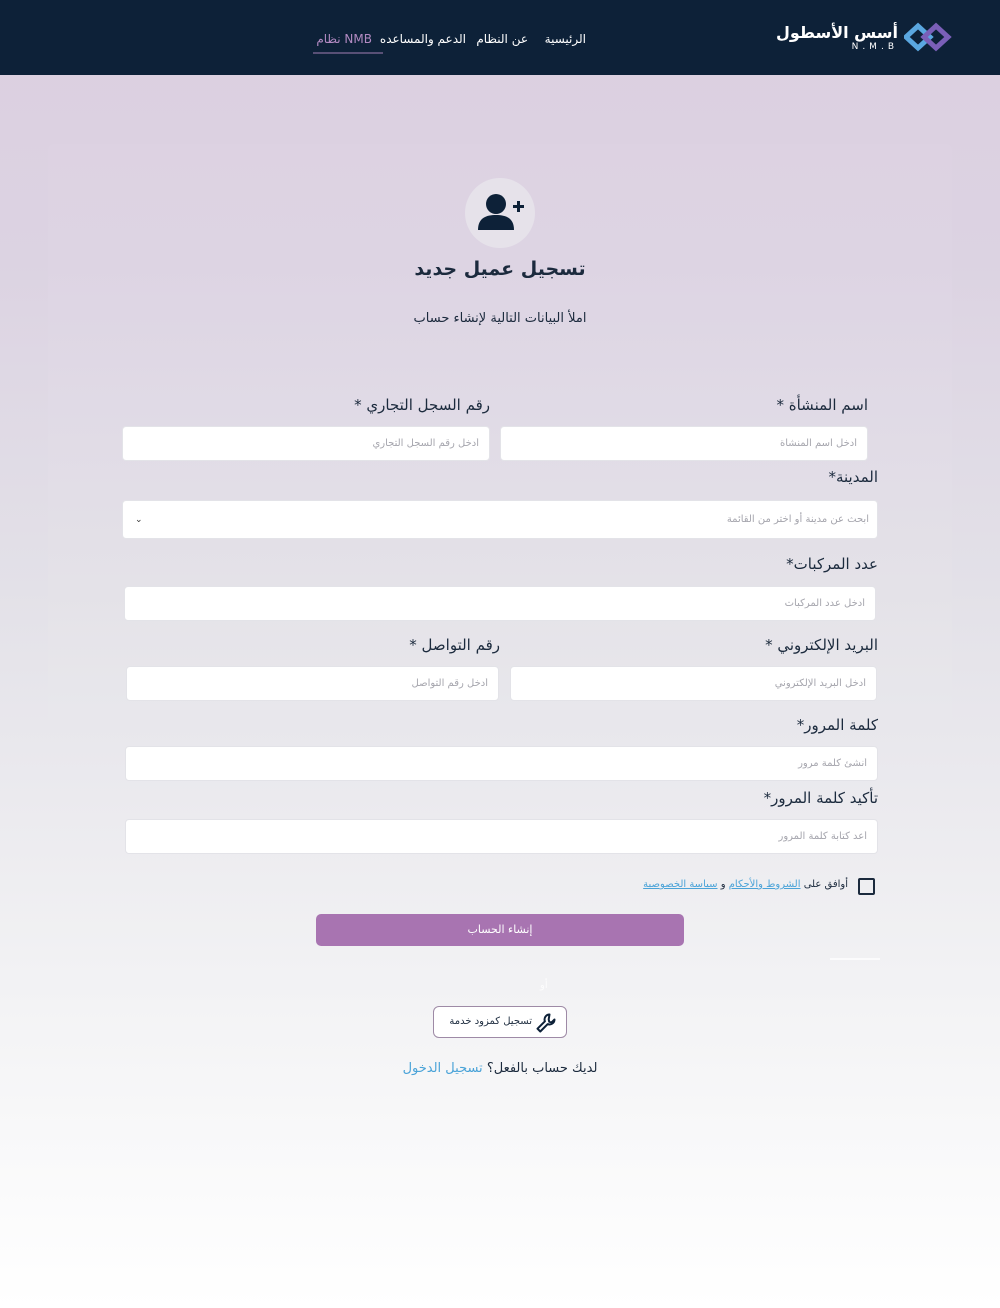  I want to click on vehicles-label: عدد المركبات*, so click(832, 564).